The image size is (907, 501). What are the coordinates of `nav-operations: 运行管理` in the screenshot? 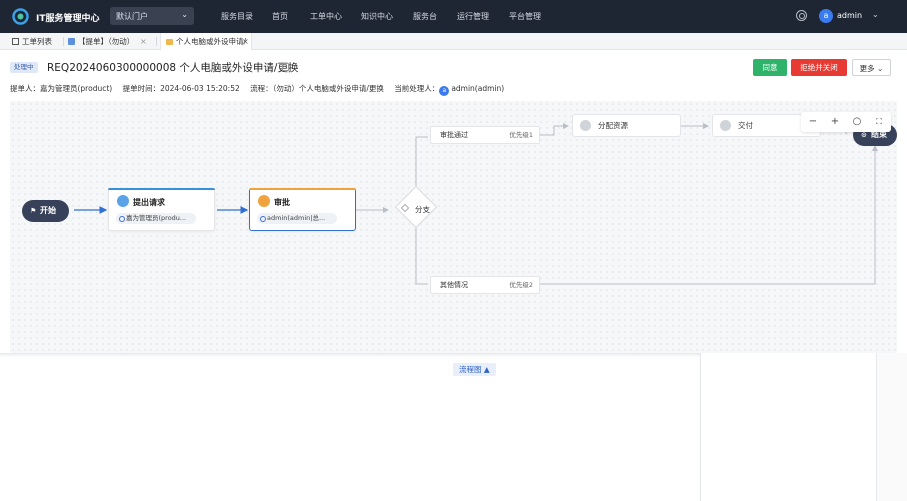 It's located at (473, 16).